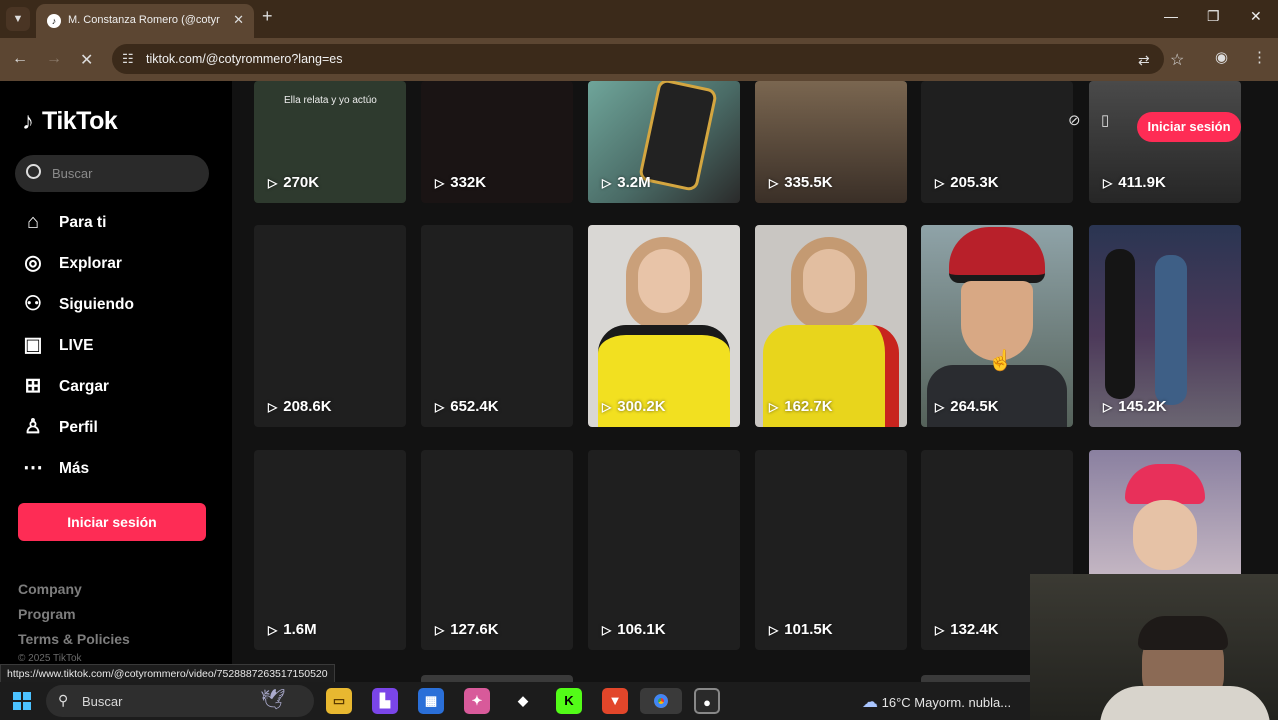  I want to click on search-input: Buscar, so click(112, 173).